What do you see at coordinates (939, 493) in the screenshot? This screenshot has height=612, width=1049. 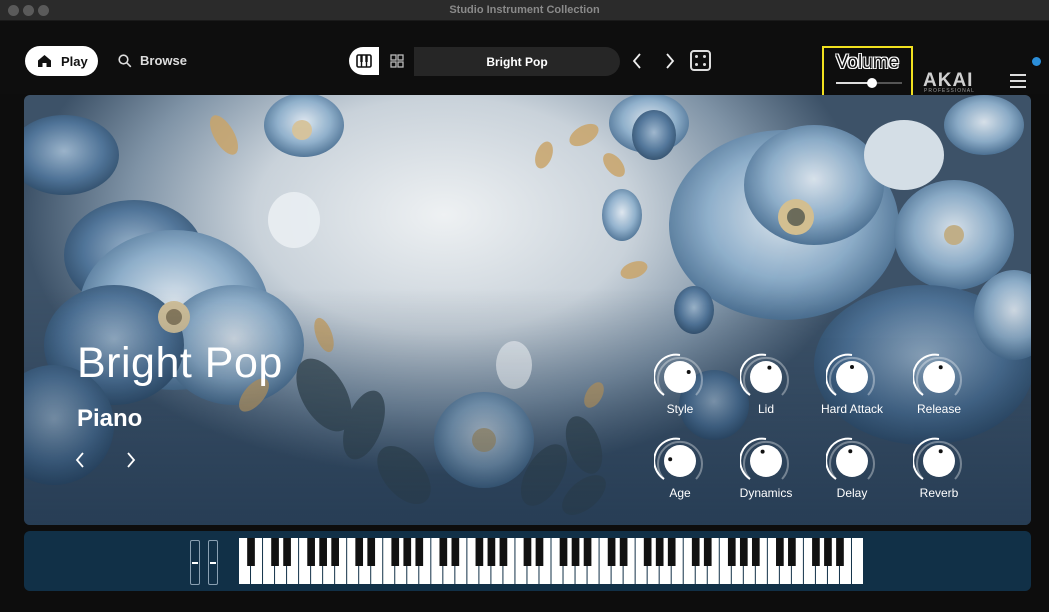 I see `knob-label: Reverb` at bounding box center [939, 493].